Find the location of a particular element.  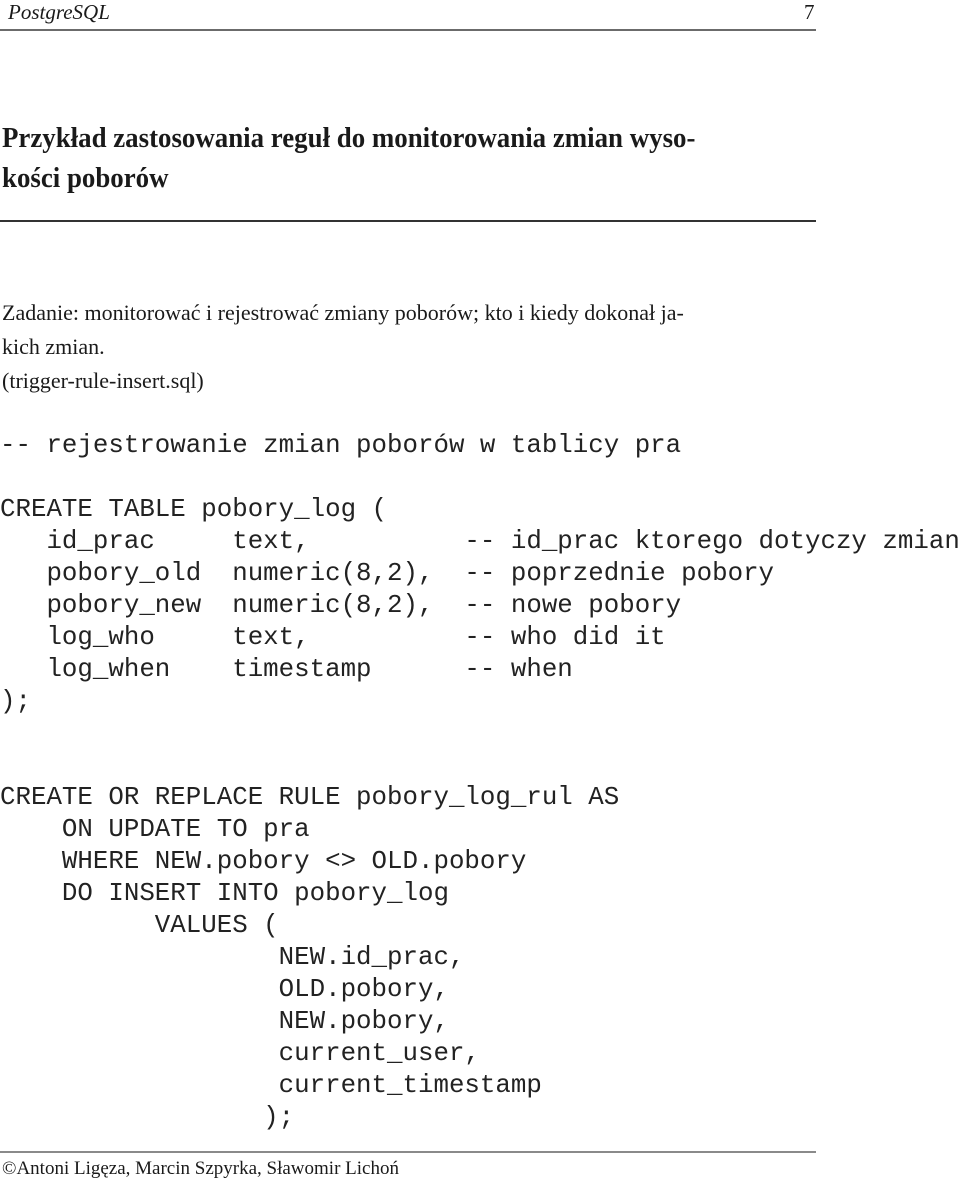

task-description-line-2: kich zmian. is located at coordinates (53, 346).